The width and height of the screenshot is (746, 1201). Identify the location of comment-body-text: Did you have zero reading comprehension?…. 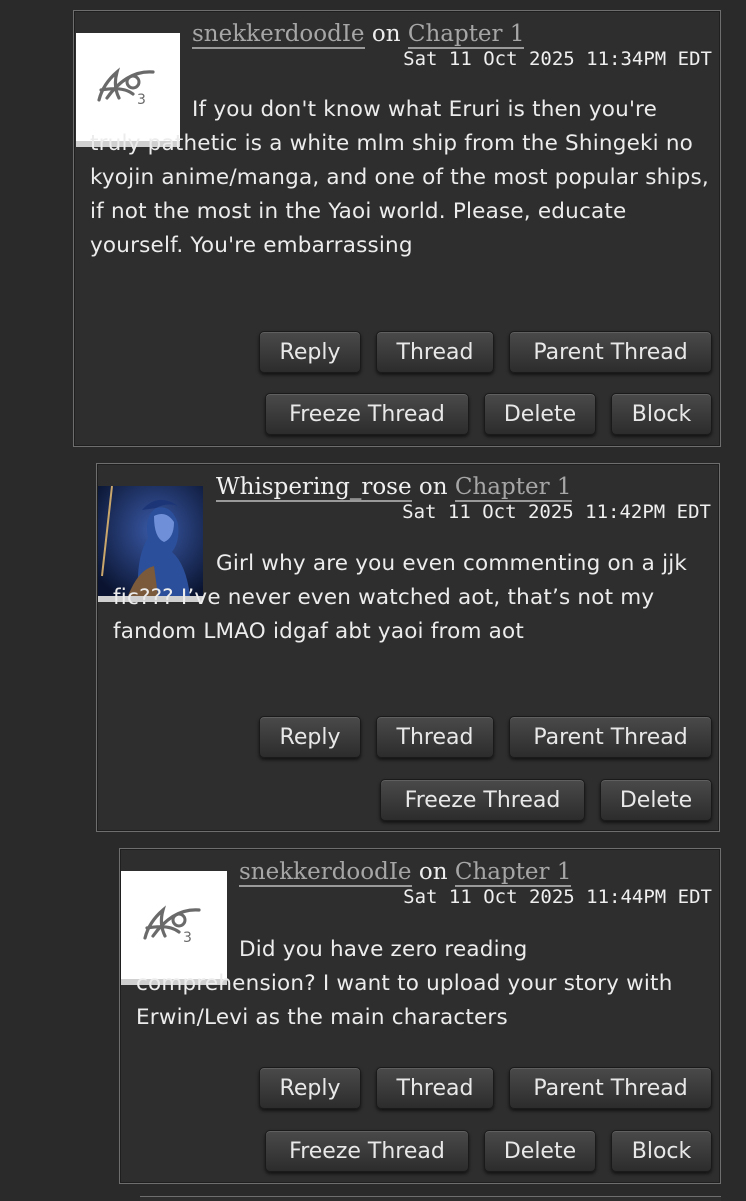
(404, 983).